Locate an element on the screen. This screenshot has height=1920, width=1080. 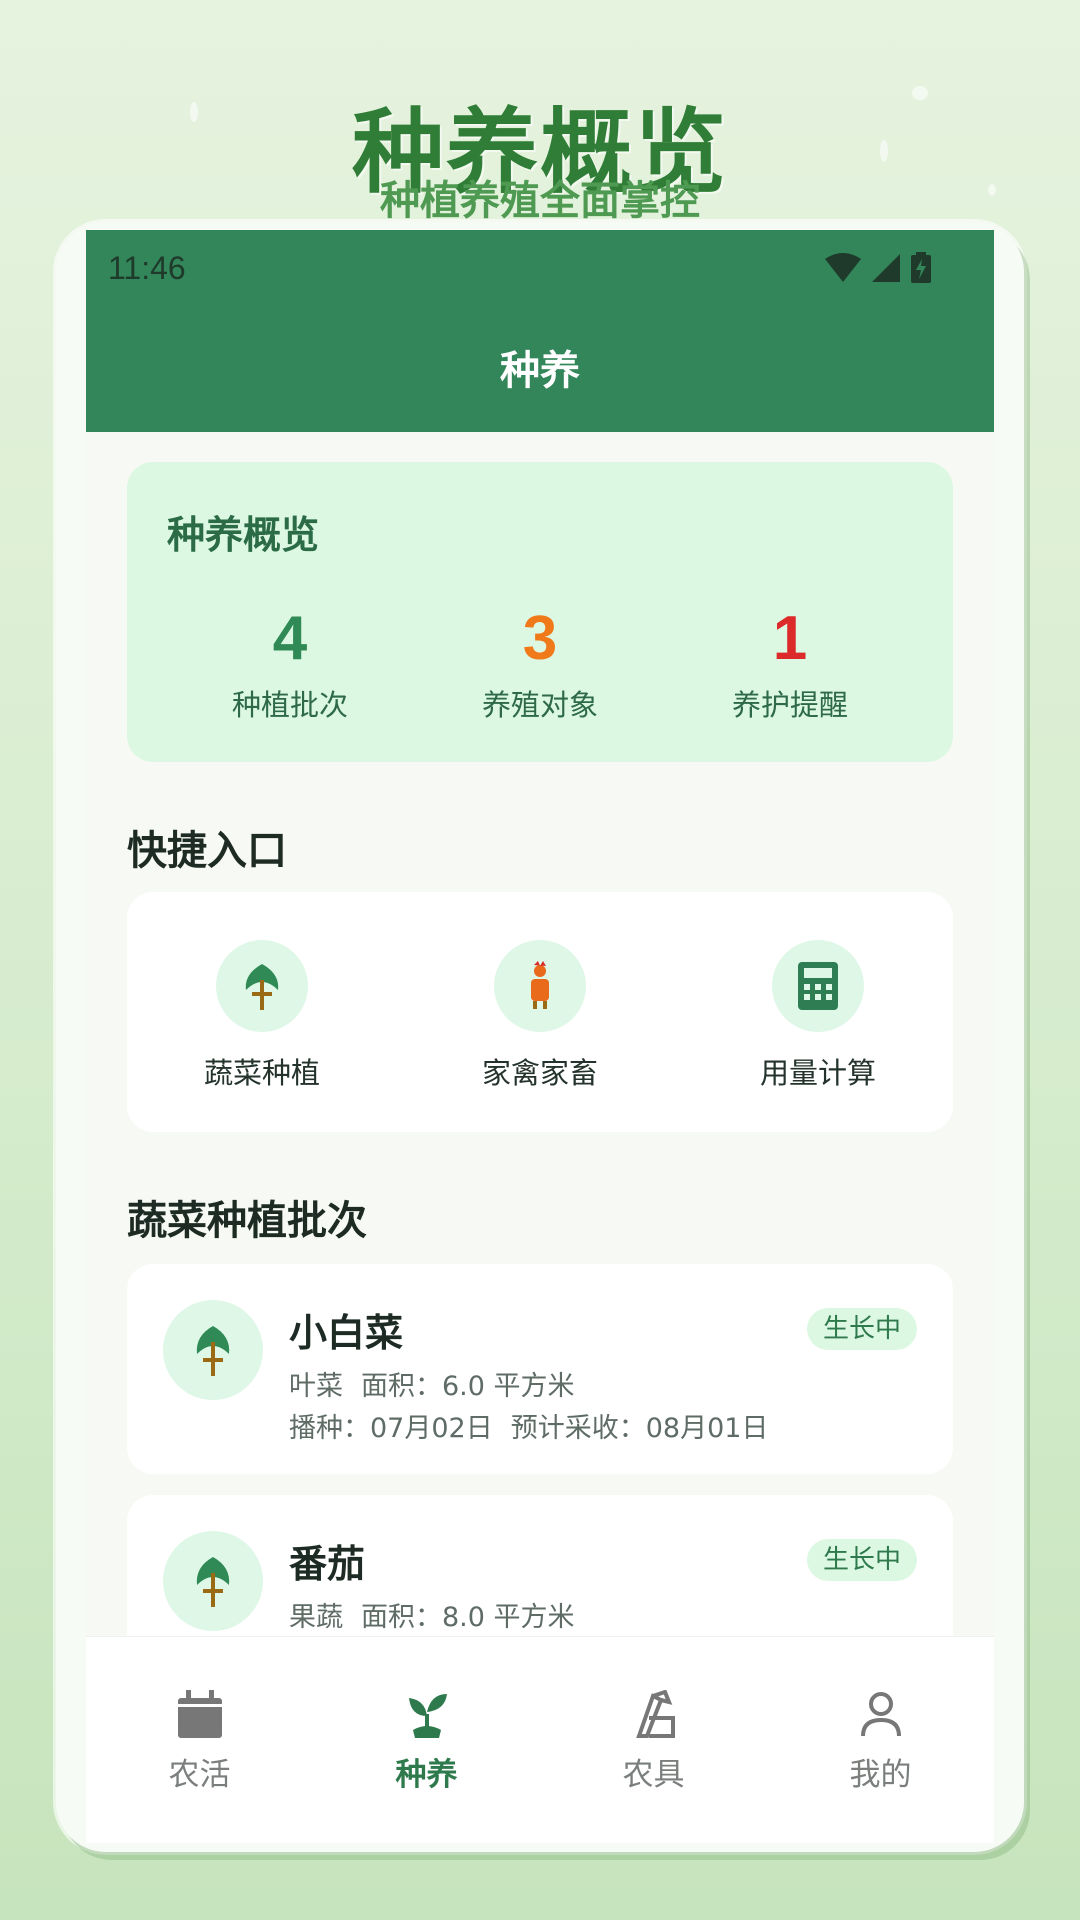
stat-planting-batches: 4 种植批次 is located at coordinates (290, 664).